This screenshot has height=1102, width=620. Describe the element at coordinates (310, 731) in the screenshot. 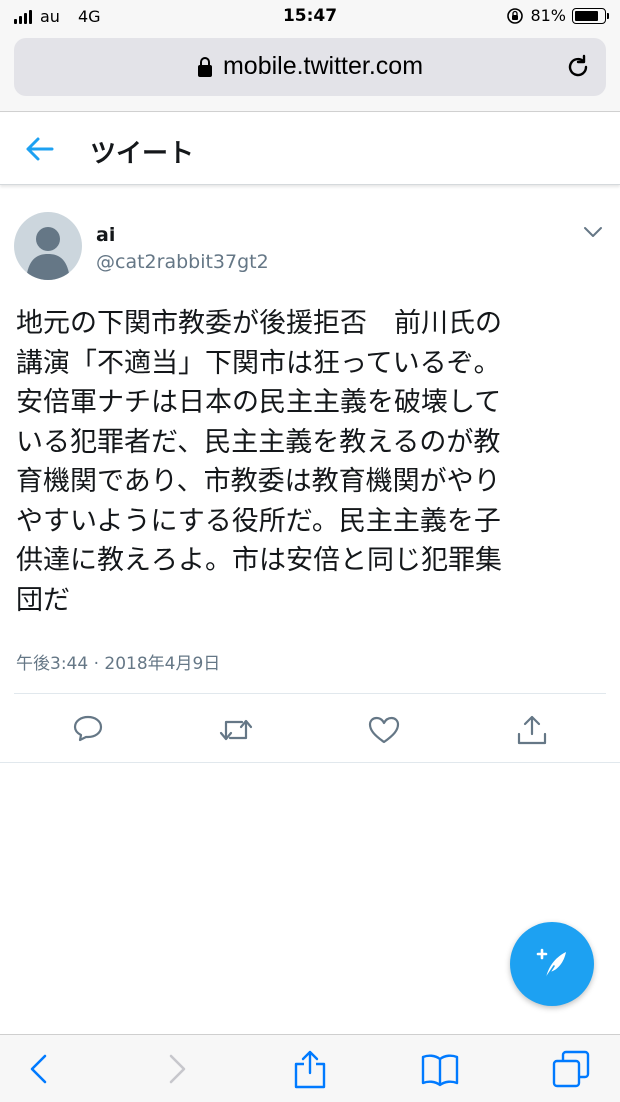

I see `tweet-actions` at that location.